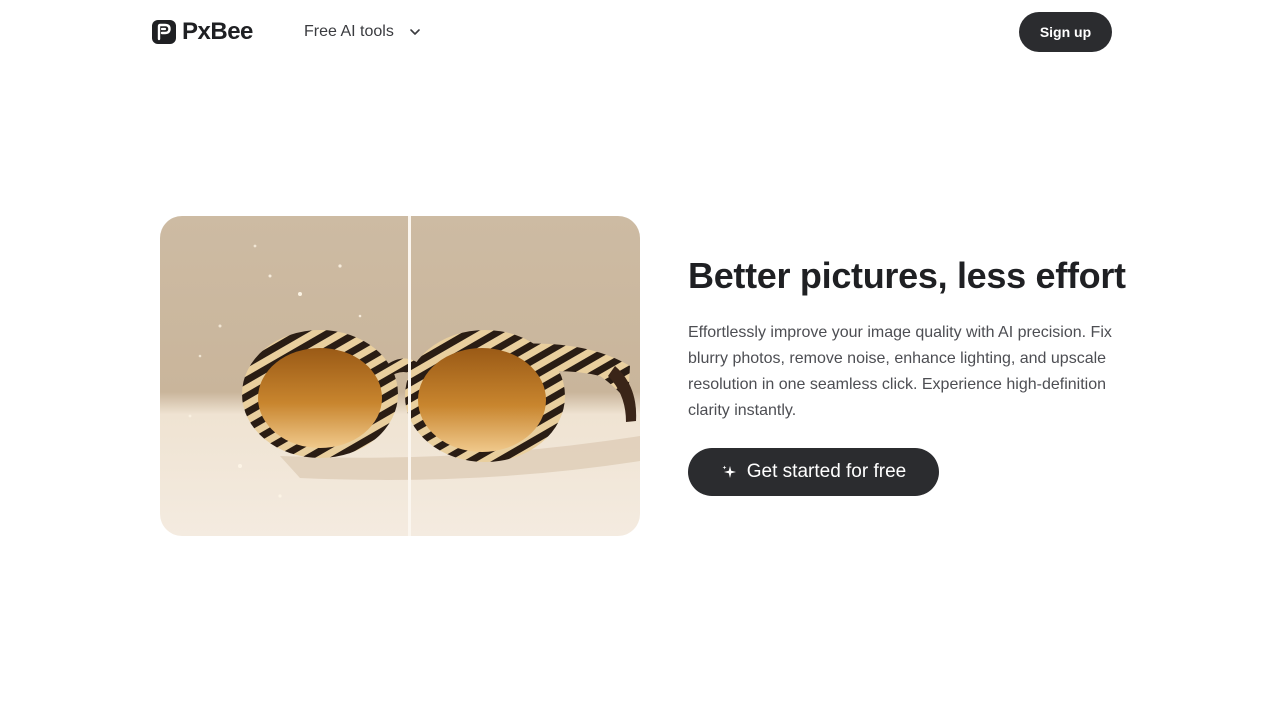  I want to click on comparison-slider-handle, so click(409, 376).